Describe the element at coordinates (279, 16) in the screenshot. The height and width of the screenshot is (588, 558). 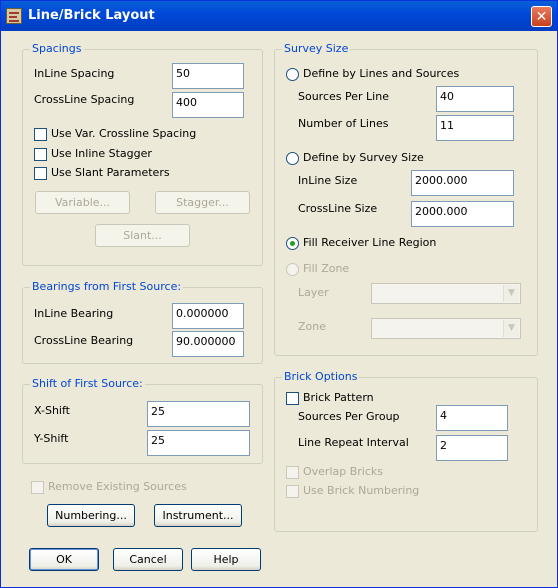
I see `title-bar: Line/Brick Layout ✕` at that location.